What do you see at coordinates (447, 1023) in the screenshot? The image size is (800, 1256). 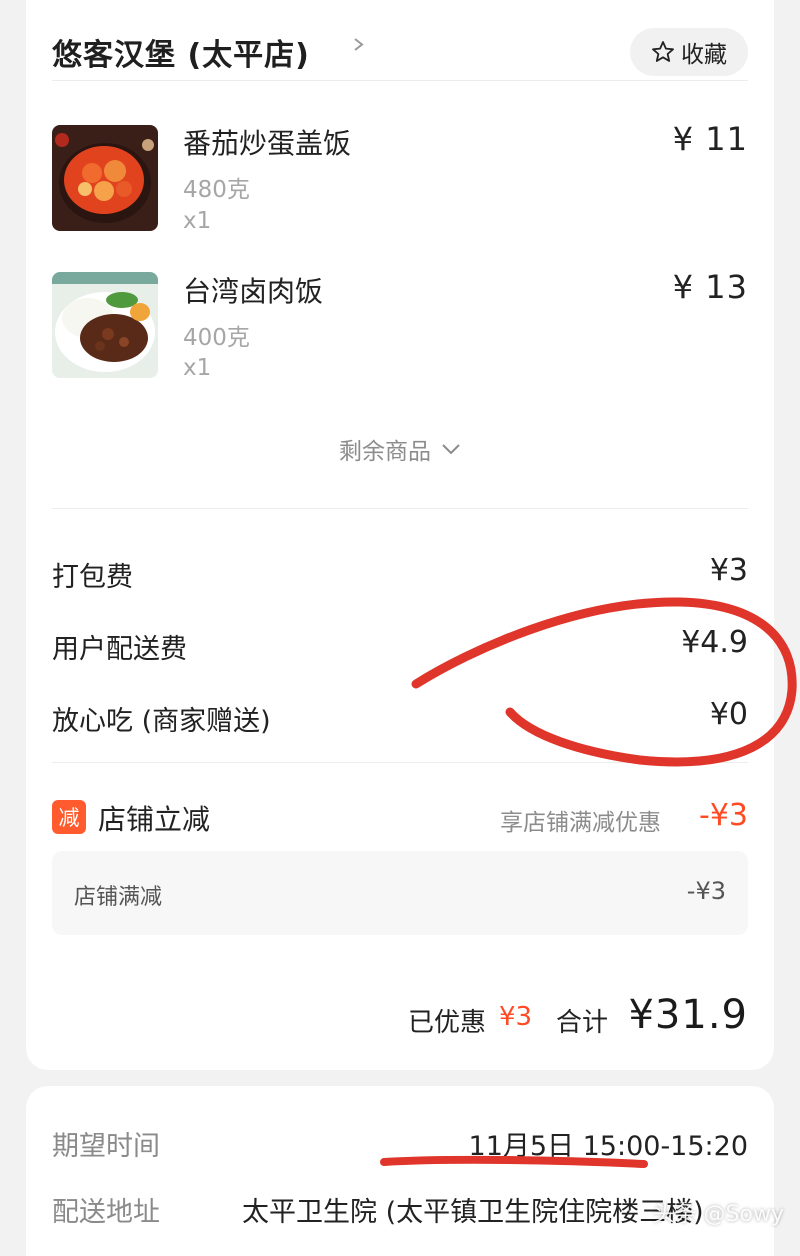 I see `saved-label: 已优惠` at bounding box center [447, 1023].